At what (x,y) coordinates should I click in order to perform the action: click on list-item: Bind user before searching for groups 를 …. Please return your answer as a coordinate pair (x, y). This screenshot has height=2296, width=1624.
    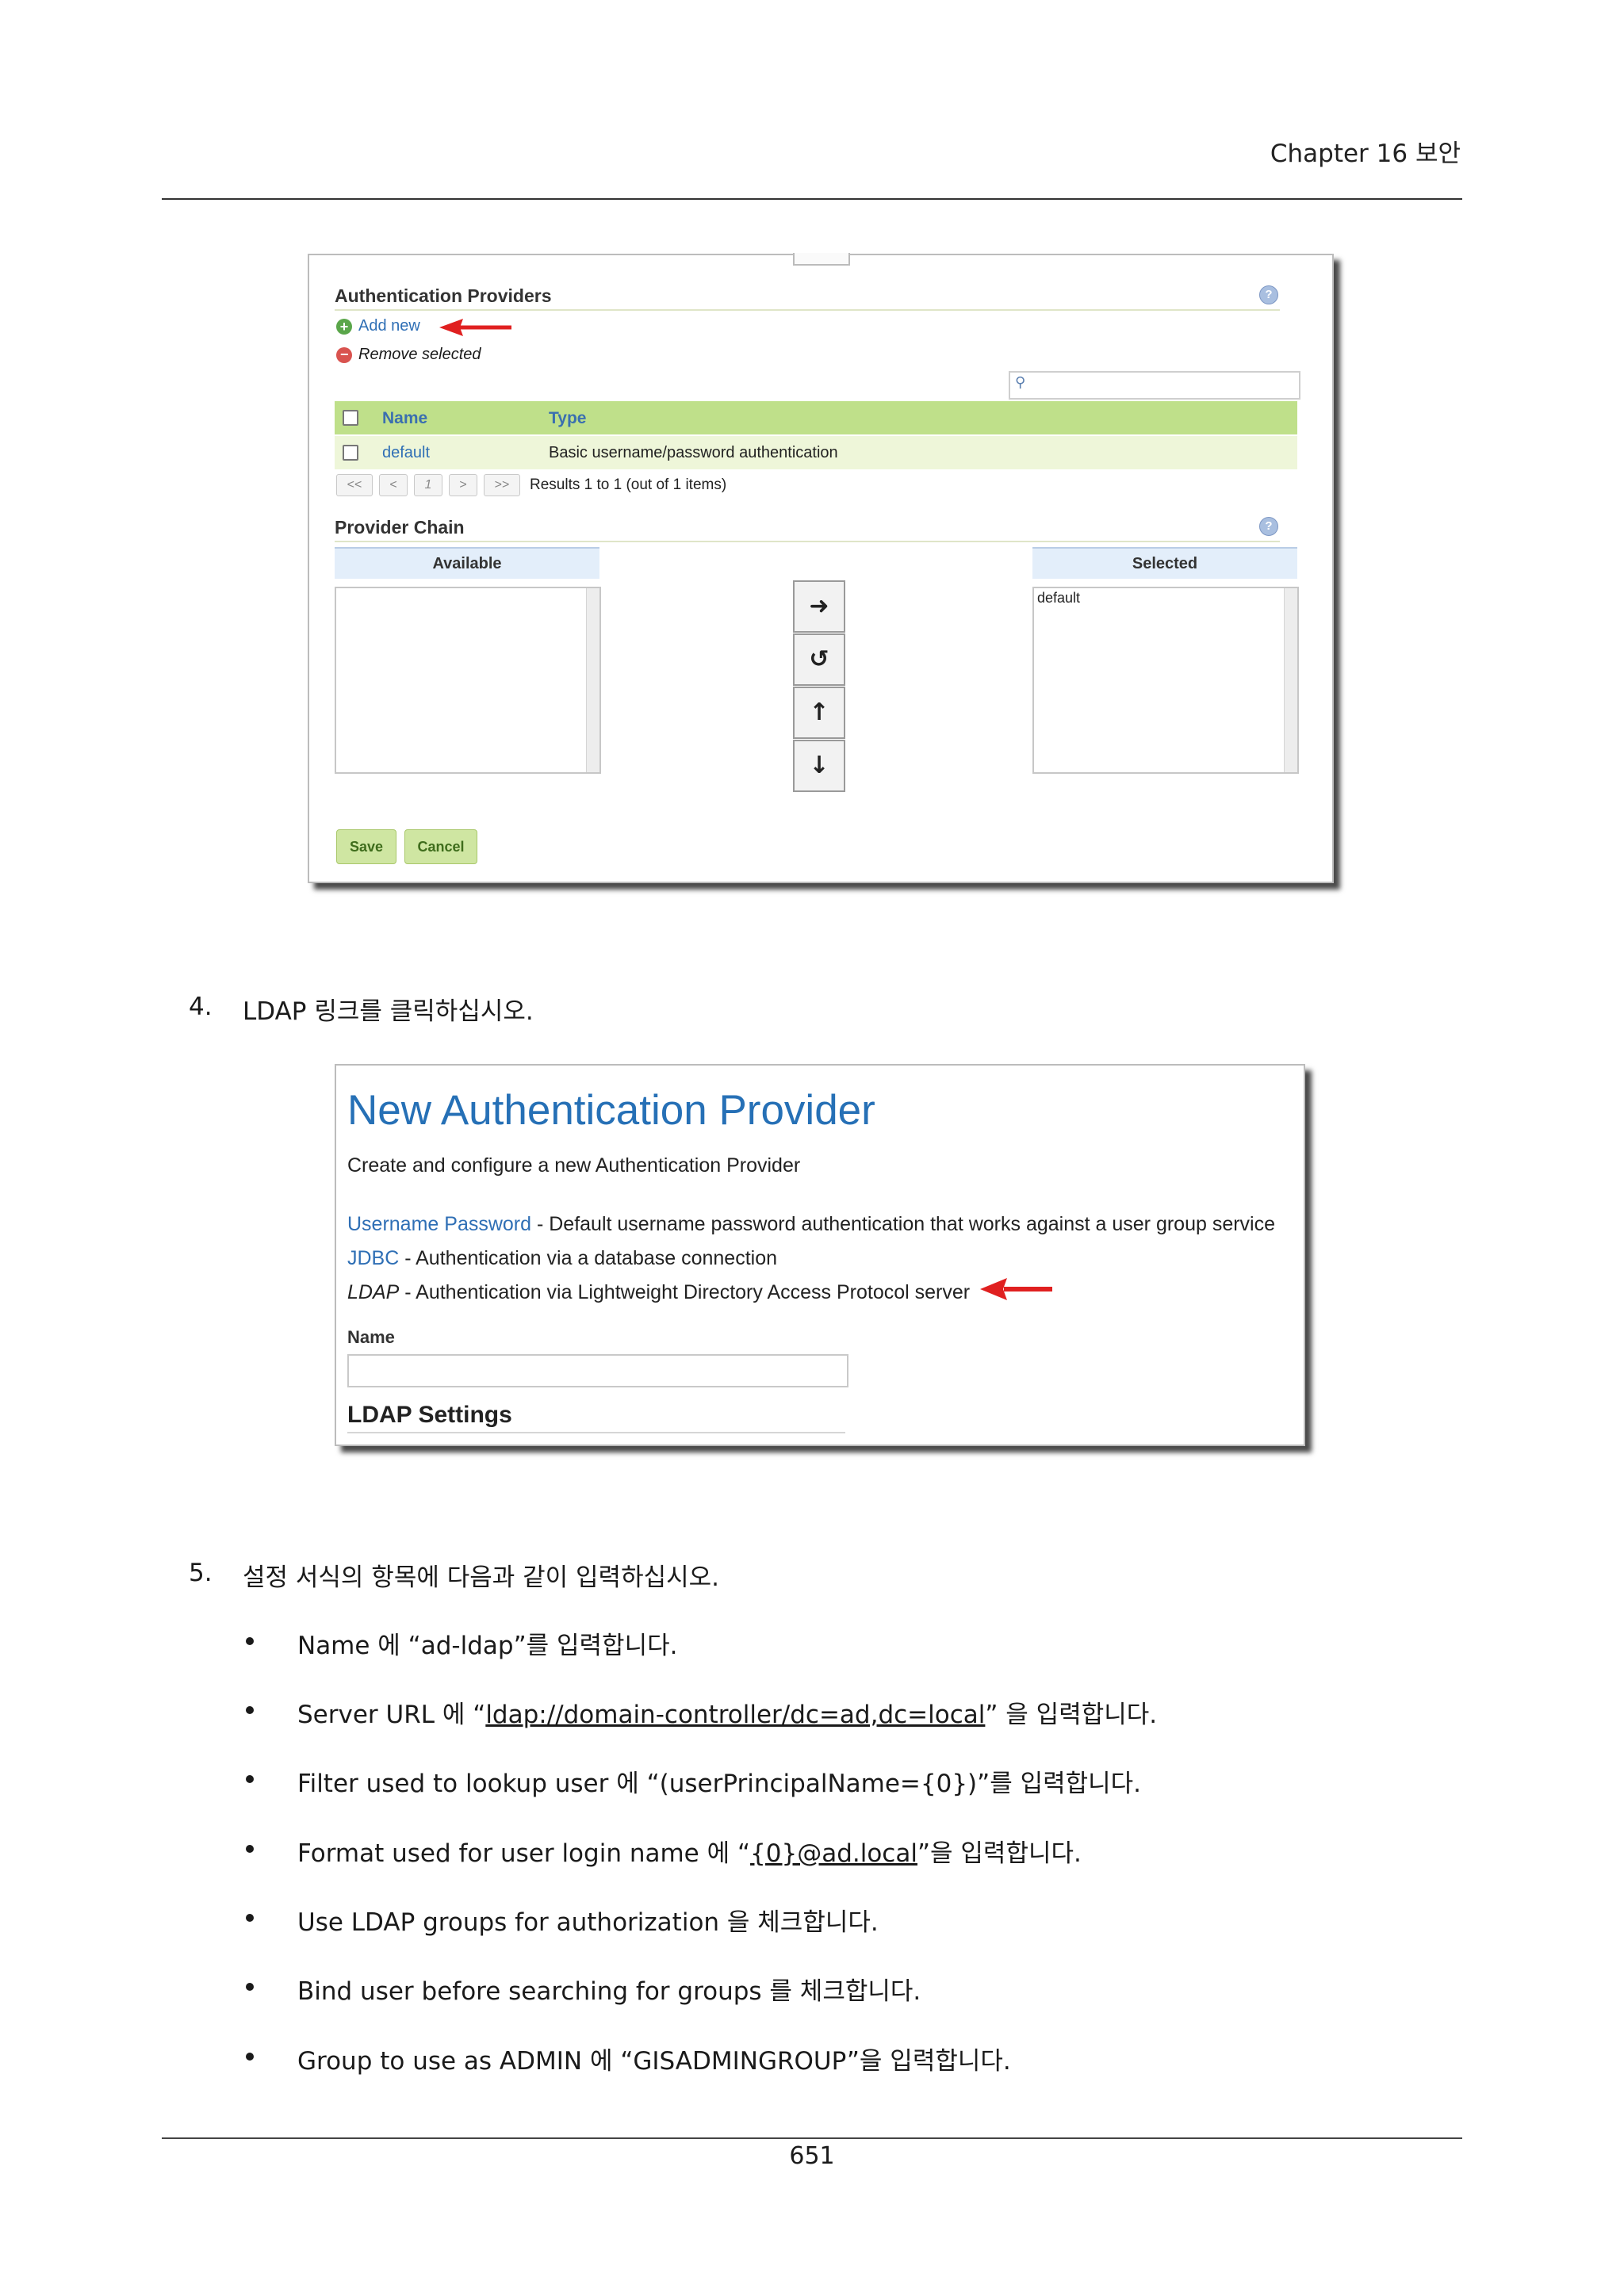
    Looking at the image, I should click on (609, 1992).